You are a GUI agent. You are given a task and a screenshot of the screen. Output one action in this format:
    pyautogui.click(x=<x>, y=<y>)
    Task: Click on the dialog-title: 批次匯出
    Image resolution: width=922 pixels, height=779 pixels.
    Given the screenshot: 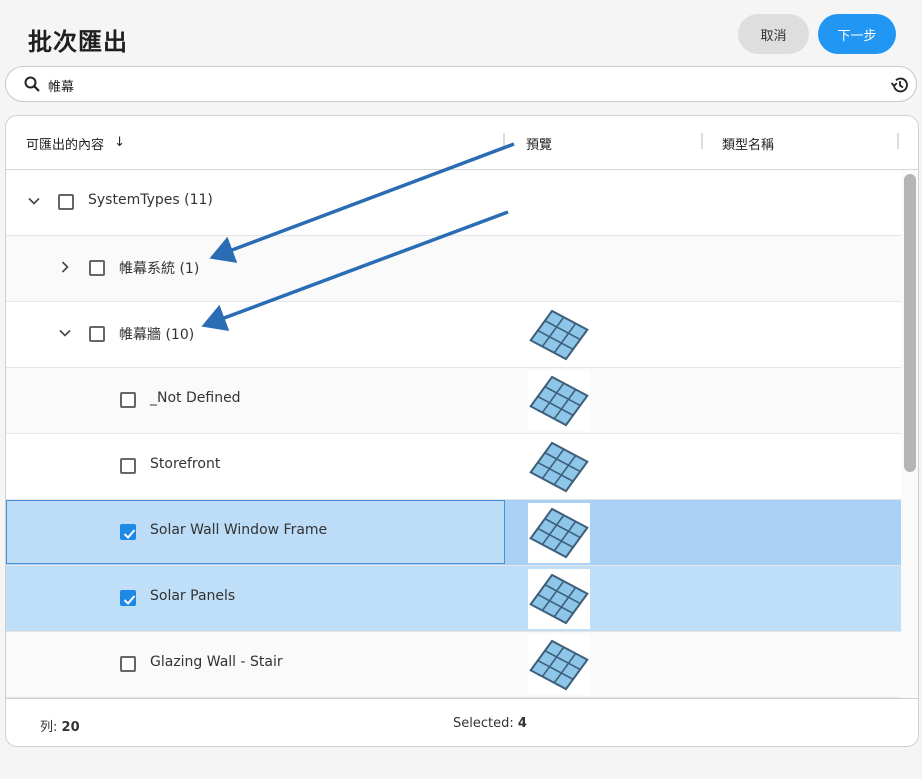 What is the action you would take?
    pyautogui.click(x=78, y=42)
    